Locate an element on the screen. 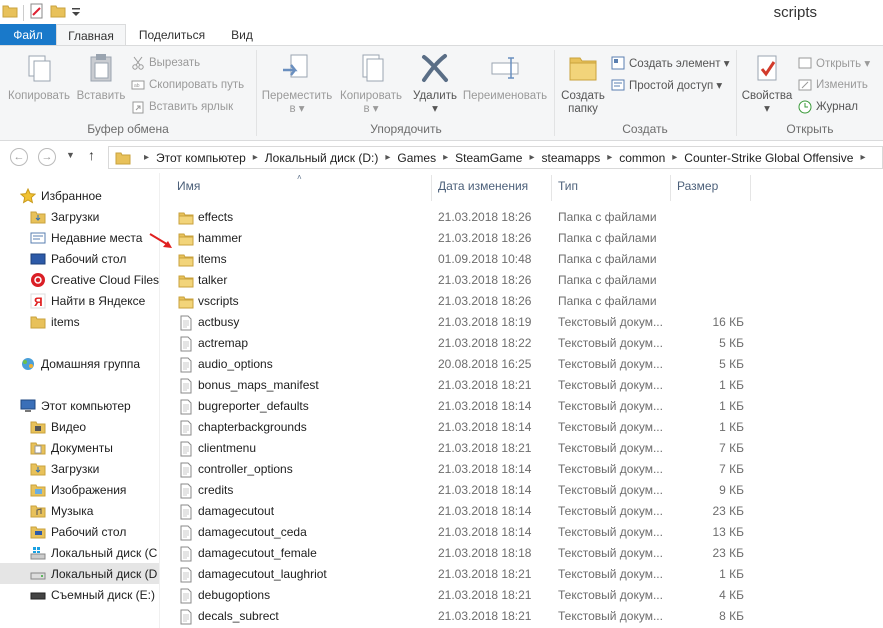 The image size is (883, 628). file-type: Папка с файлами is located at coordinates (607, 238).